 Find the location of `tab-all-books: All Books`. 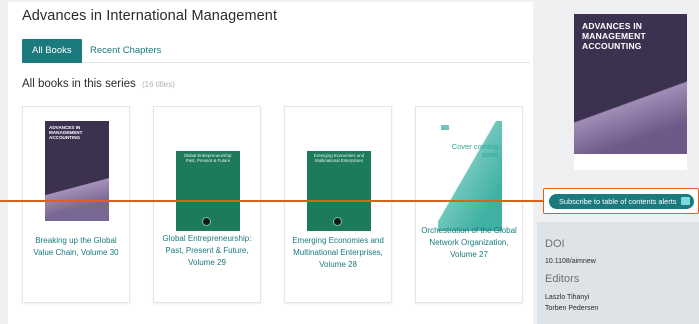

tab-all-books: All Books is located at coordinates (52, 51).